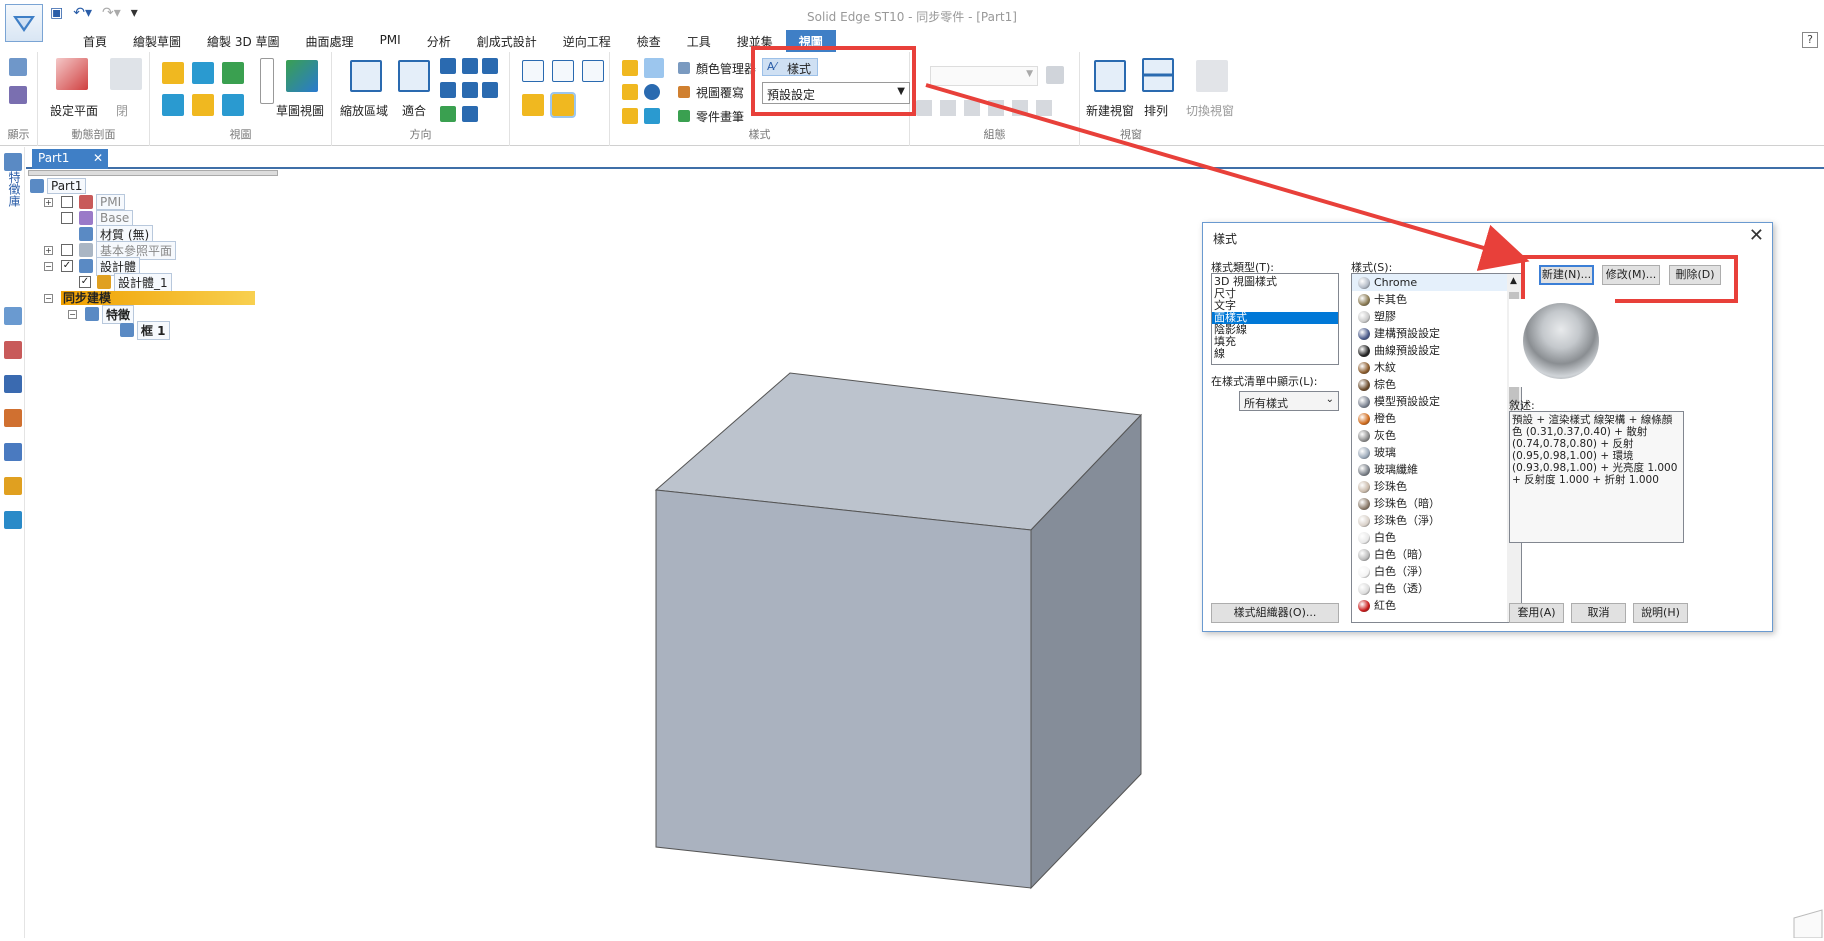 Image resolution: width=1824 pixels, height=941 pixels. I want to click on config-tools-icon, so click(988, 108).